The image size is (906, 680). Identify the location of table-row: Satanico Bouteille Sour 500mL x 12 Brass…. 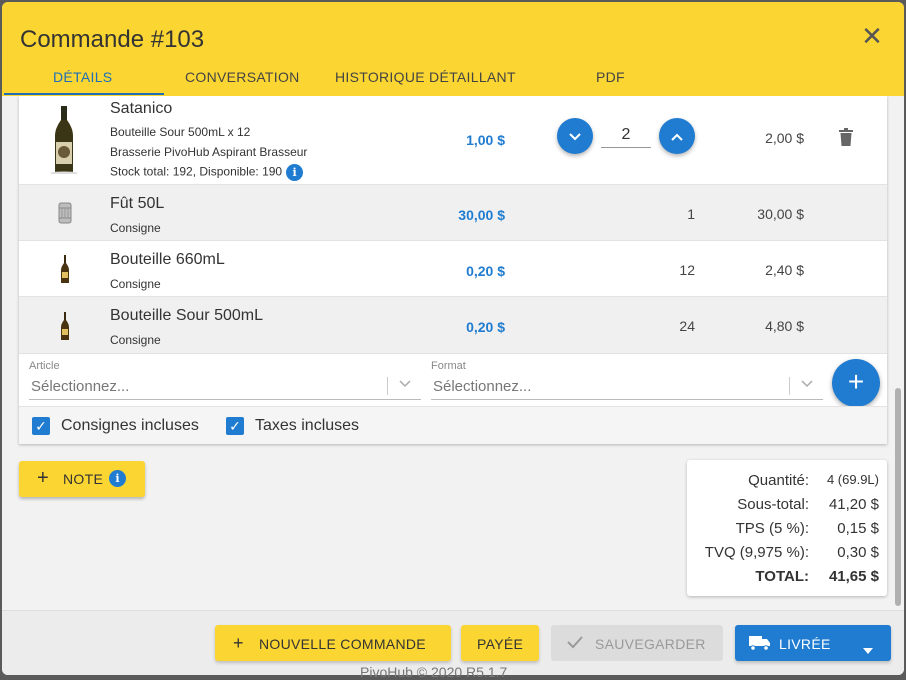
(453, 140).